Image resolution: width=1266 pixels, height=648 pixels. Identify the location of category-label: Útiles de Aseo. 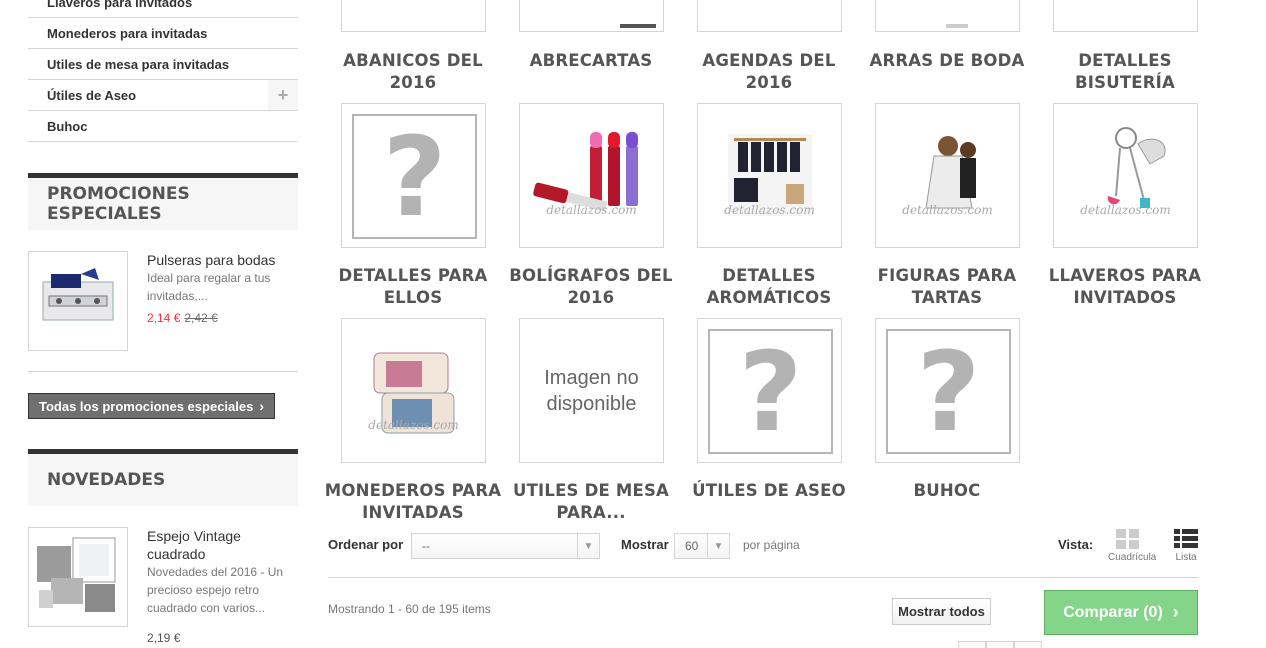
(92, 95).